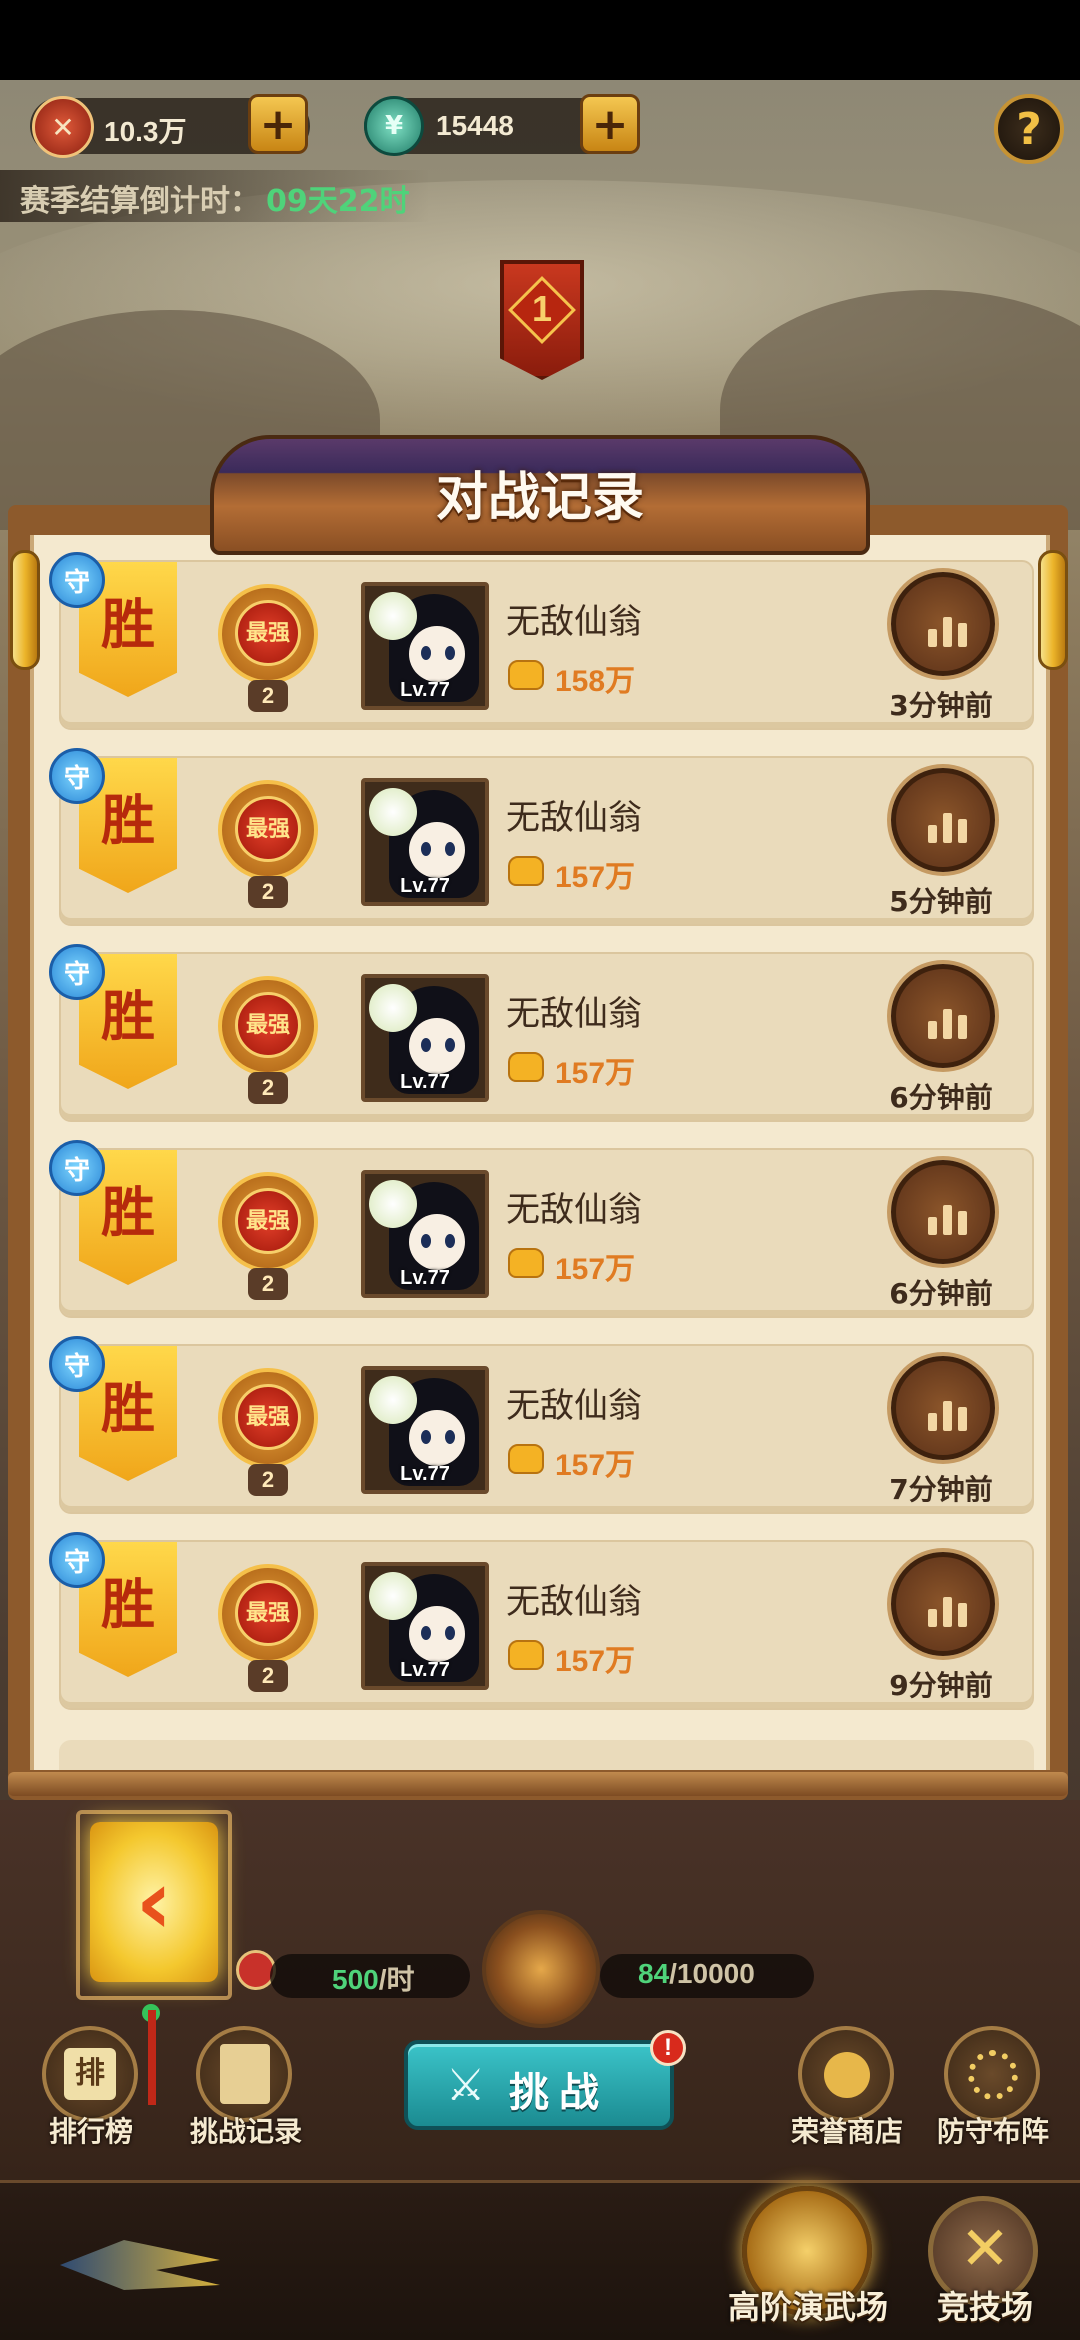 The height and width of the screenshot is (2340, 1080). What do you see at coordinates (154, 1902) in the screenshot?
I see `back-button: ‹` at bounding box center [154, 1902].